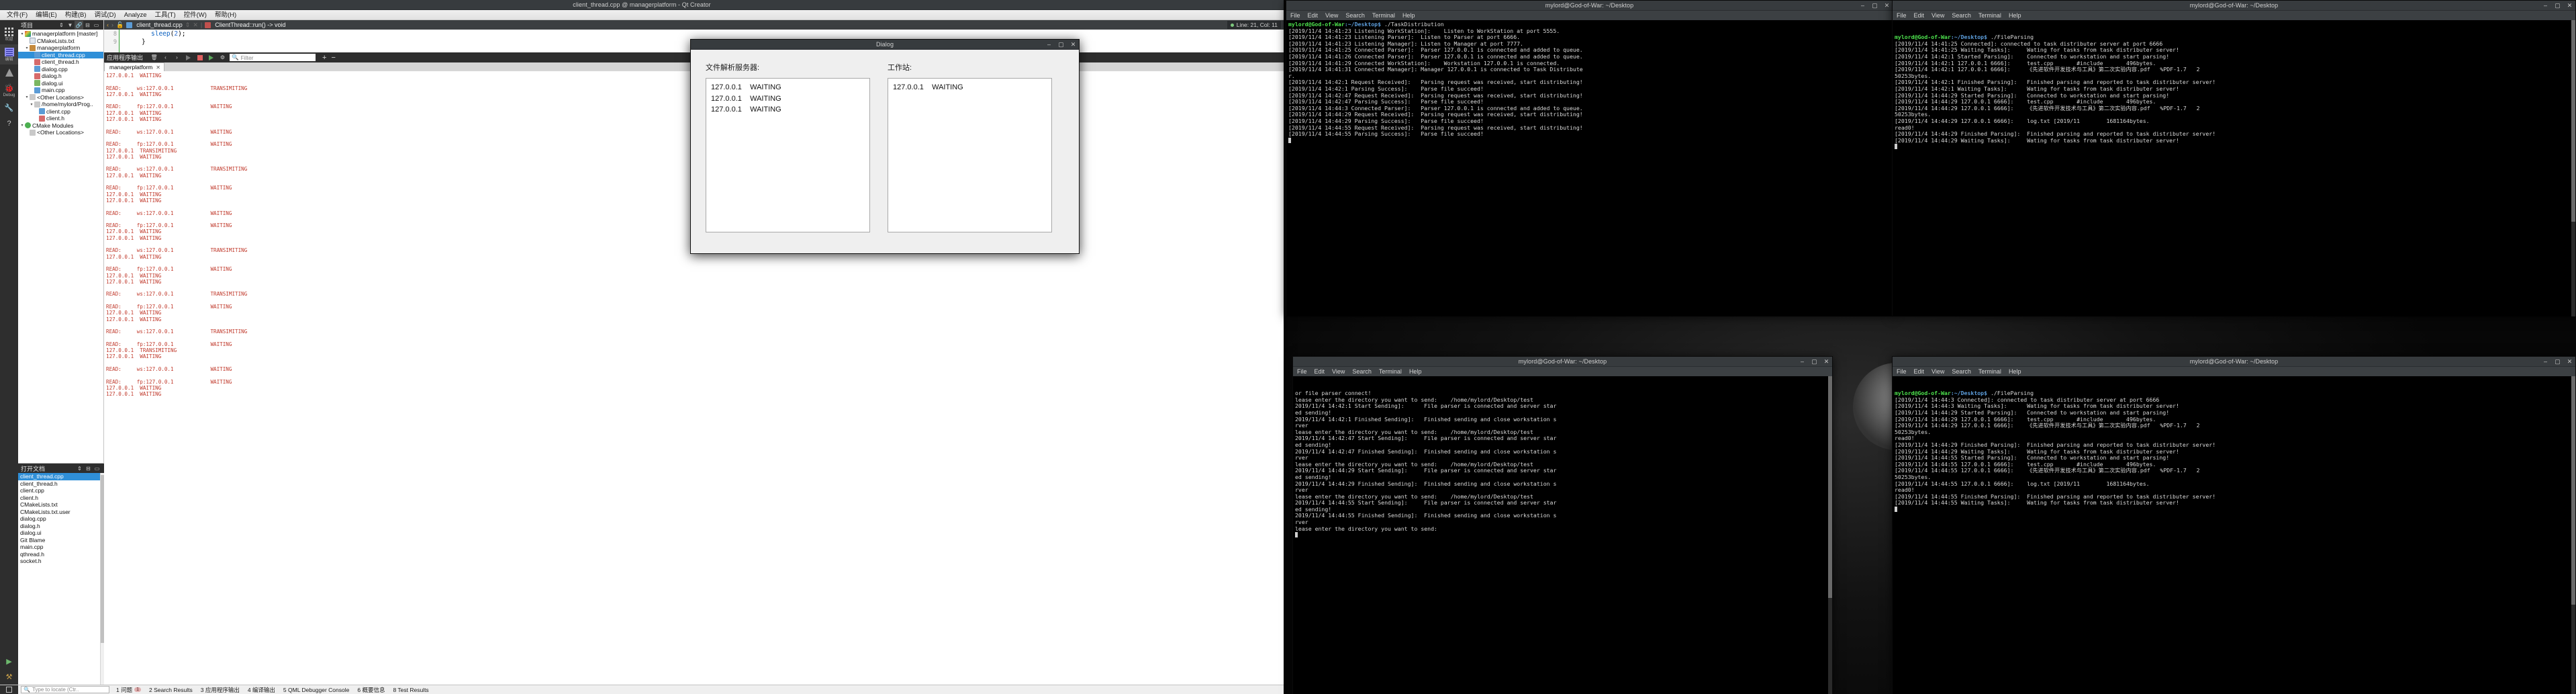  What do you see at coordinates (165, 57) in the screenshot?
I see `prev-item-icon: ‹` at bounding box center [165, 57].